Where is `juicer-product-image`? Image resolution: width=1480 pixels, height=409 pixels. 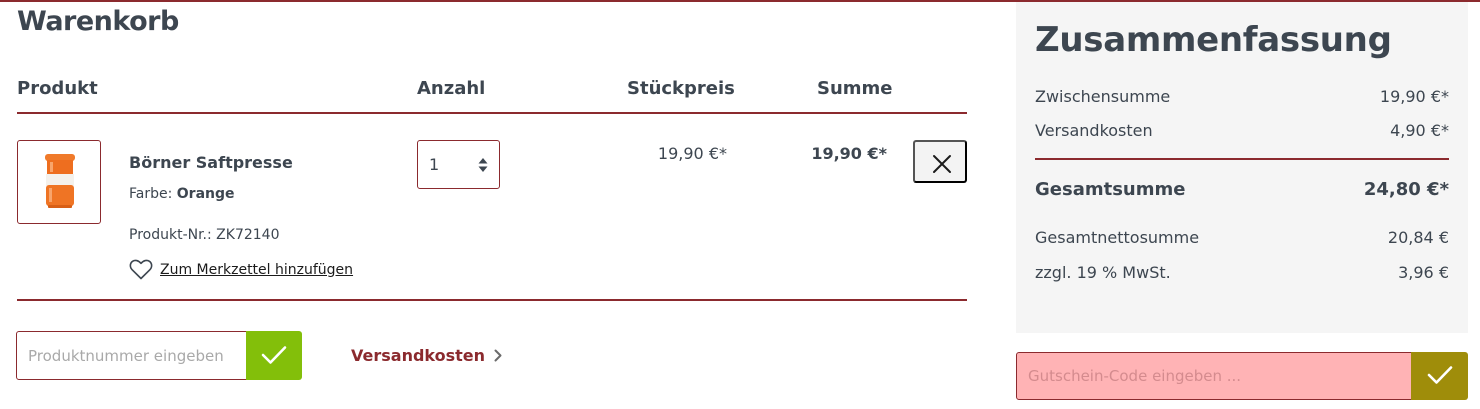 juicer-product-image is located at coordinates (60, 181).